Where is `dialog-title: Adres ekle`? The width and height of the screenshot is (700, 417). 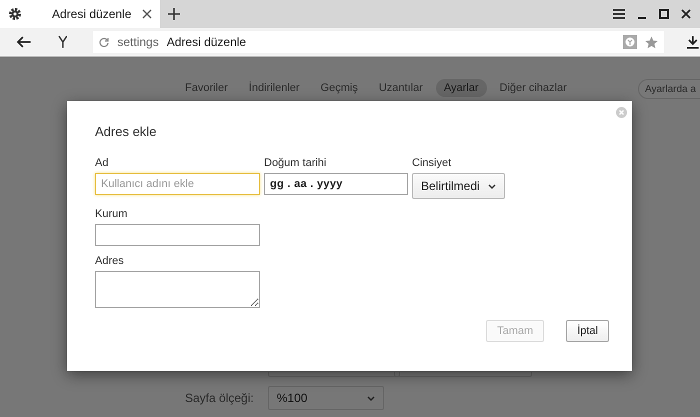 dialog-title: Adres ekle is located at coordinates (126, 131).